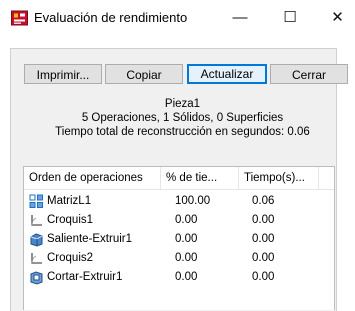 This screenshot has height=311, width=355. I want to click on cut-extrude-icon, so click(36, 278).